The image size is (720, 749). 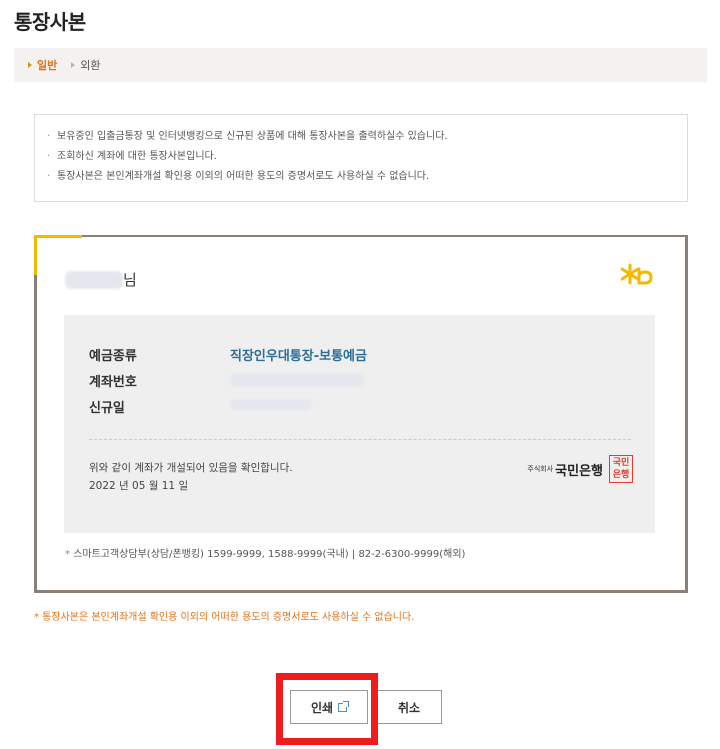 What do you see at coordinates (47, 65) in the screenshot?
I see `tab-general-label: 일반` at bounding box center [47, 65].